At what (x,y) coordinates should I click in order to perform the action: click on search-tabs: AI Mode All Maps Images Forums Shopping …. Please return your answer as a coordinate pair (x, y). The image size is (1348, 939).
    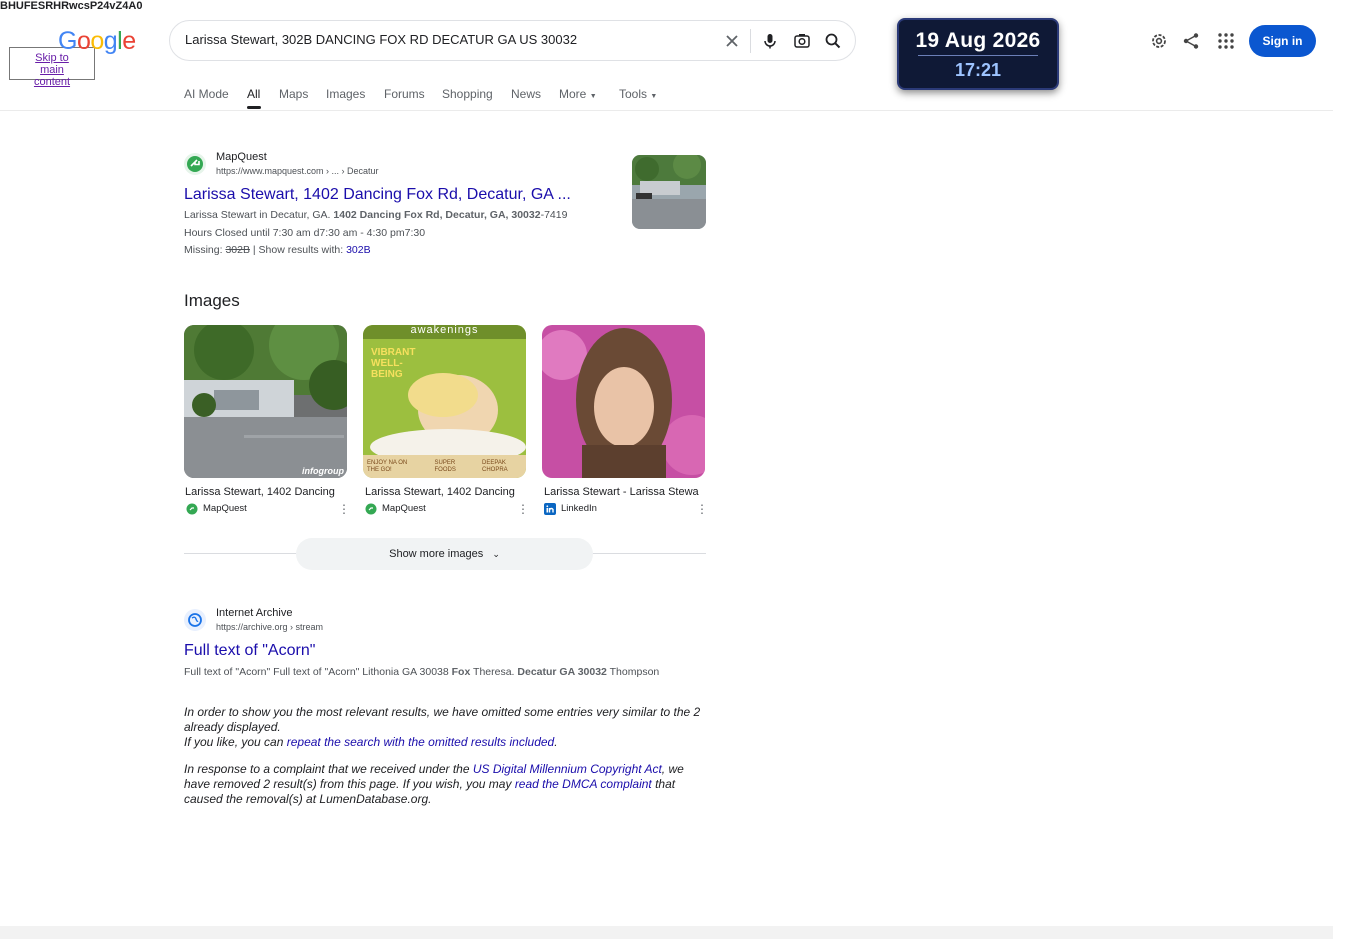
    Looking at the image, I should click on (434, 95).